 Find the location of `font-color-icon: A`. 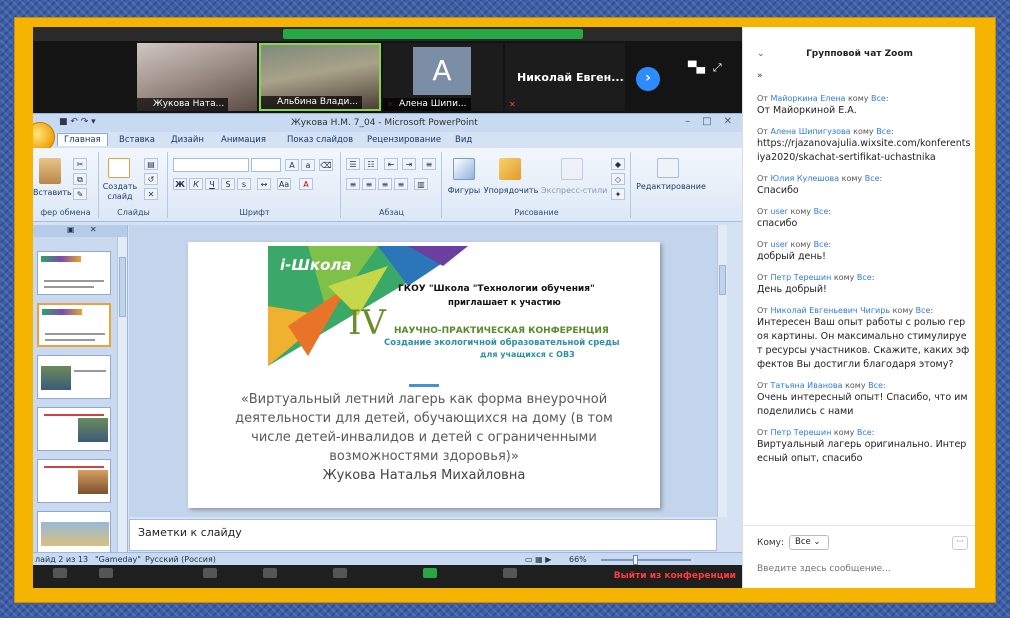

font-color-icon: A is located at coordinates (306, 184).